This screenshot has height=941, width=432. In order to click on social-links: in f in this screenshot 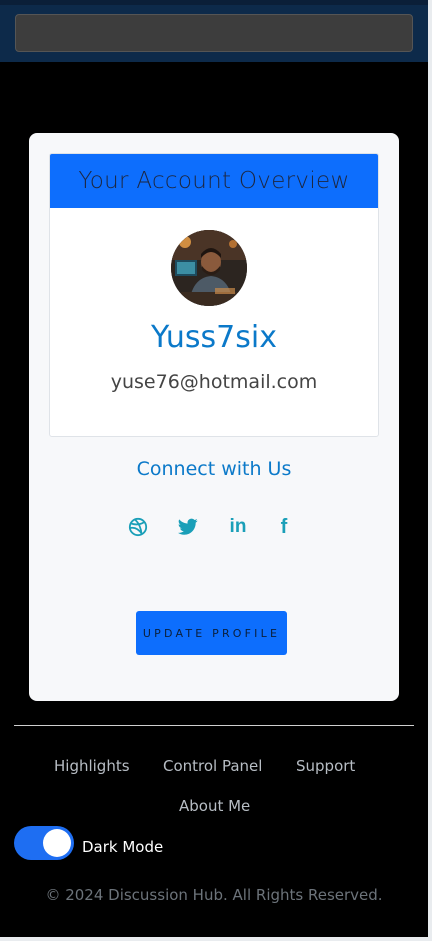, I will do `click(214, 527)`.